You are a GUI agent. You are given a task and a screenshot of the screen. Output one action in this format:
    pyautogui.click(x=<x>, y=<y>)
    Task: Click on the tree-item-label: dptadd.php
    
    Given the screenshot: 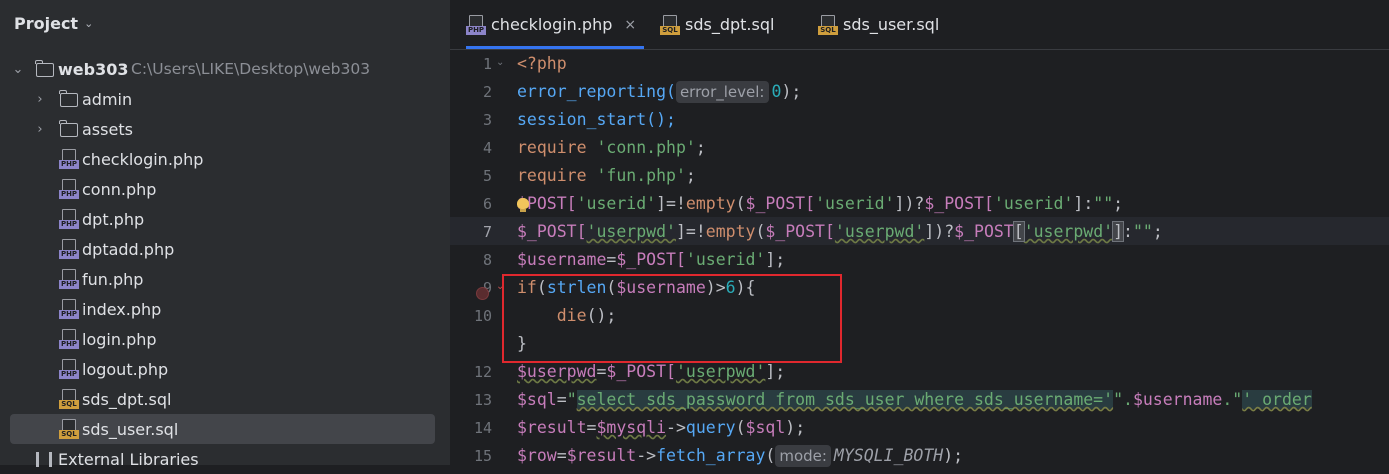 What is the action you would take?
    pyautogui.click(x=128, y=249)
    